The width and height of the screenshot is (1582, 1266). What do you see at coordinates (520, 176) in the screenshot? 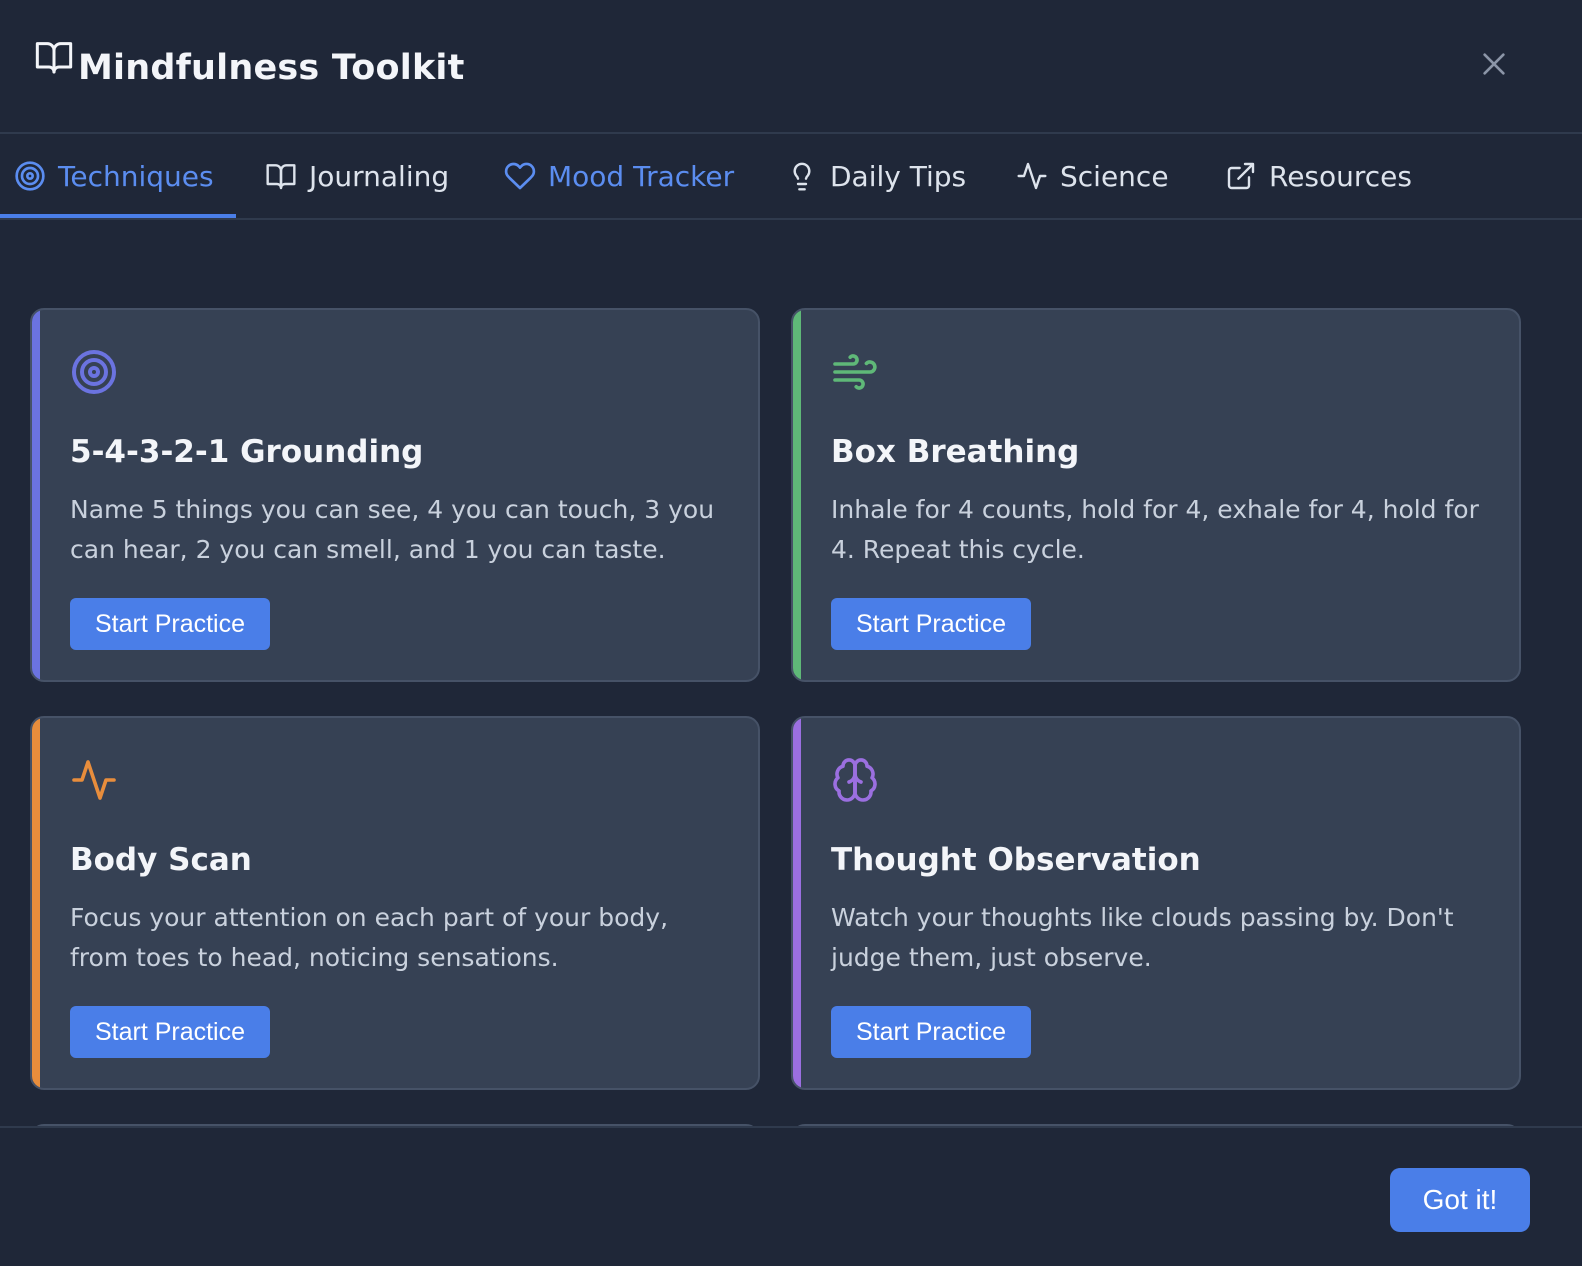
I see `heart-icon` at bounding box center [520, 176].